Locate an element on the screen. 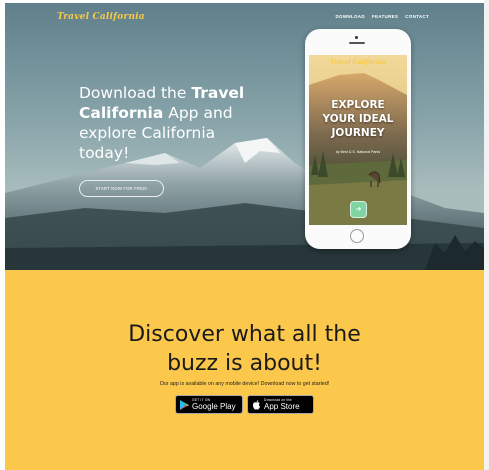 The image size is (489, 470). arrow-right-icon: ➜ is located at coordinates (358, 209).